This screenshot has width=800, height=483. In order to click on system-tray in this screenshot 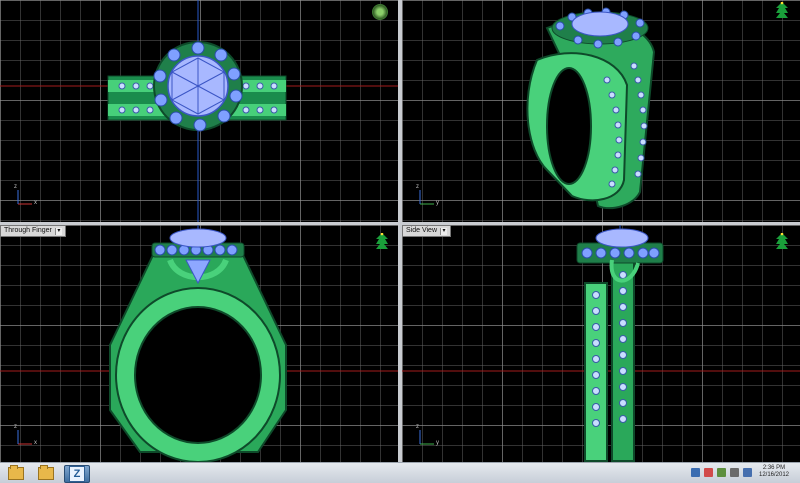, I will do `click(721, 472)`.